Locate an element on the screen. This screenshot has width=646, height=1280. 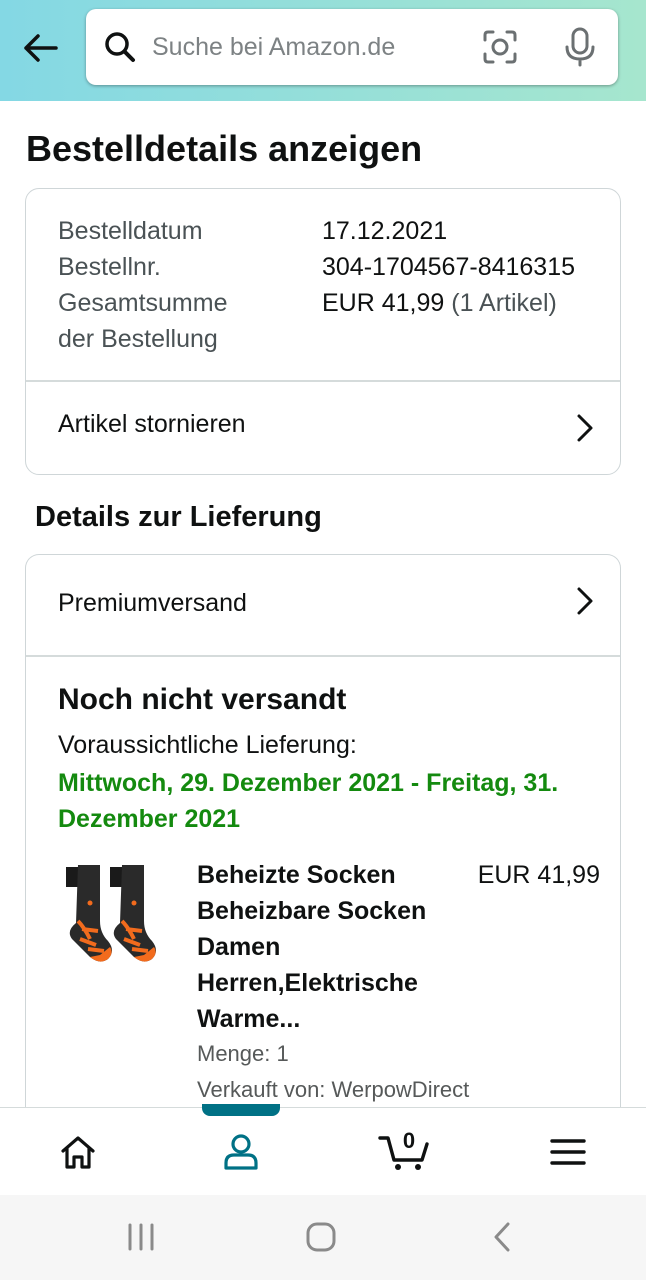
order-total-label-line2: der Bestellung is located at coordinates (138, 339).